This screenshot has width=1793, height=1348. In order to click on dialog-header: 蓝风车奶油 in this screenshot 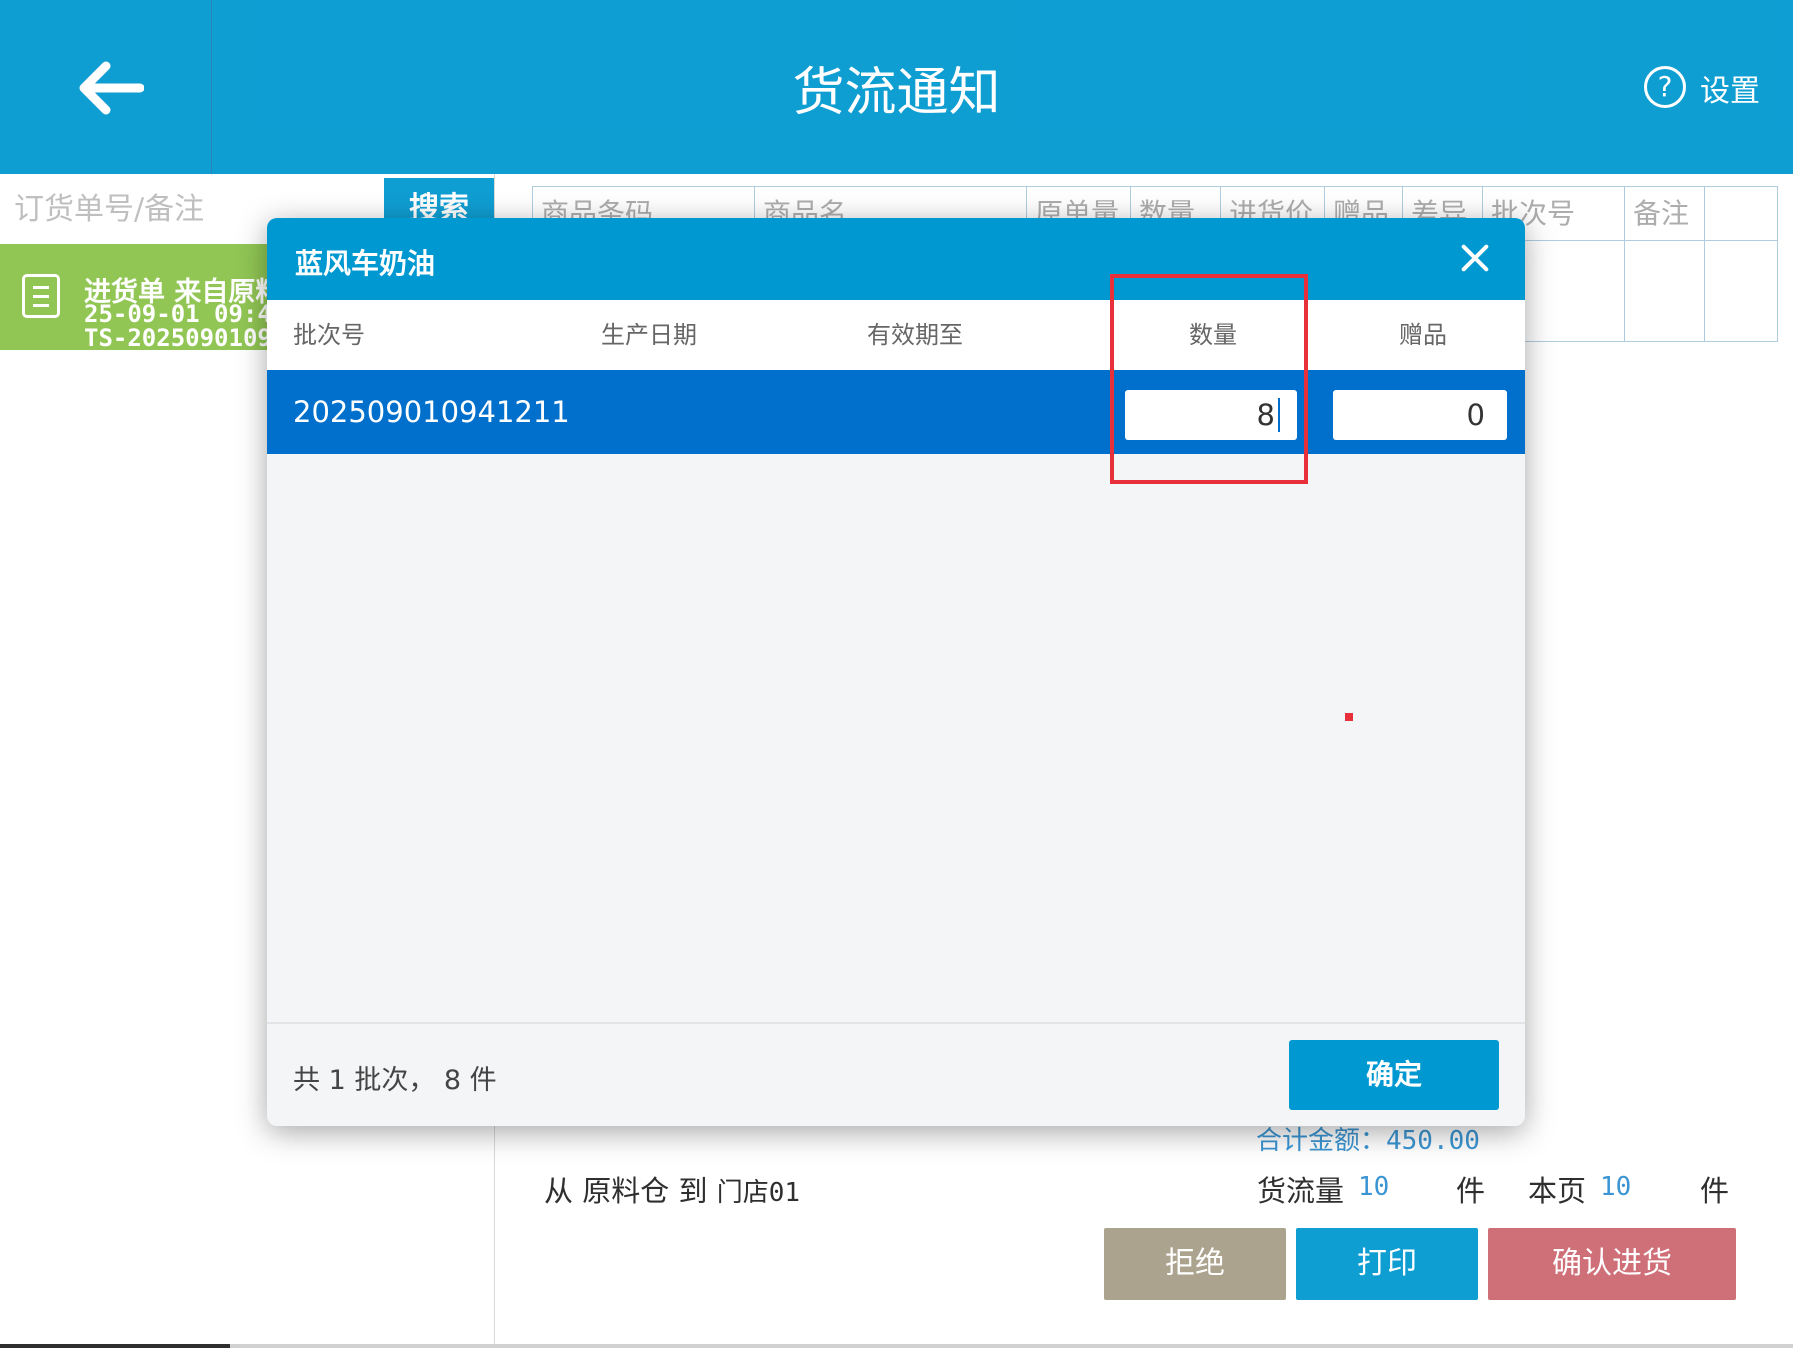, I will do `click(896, 259)`.